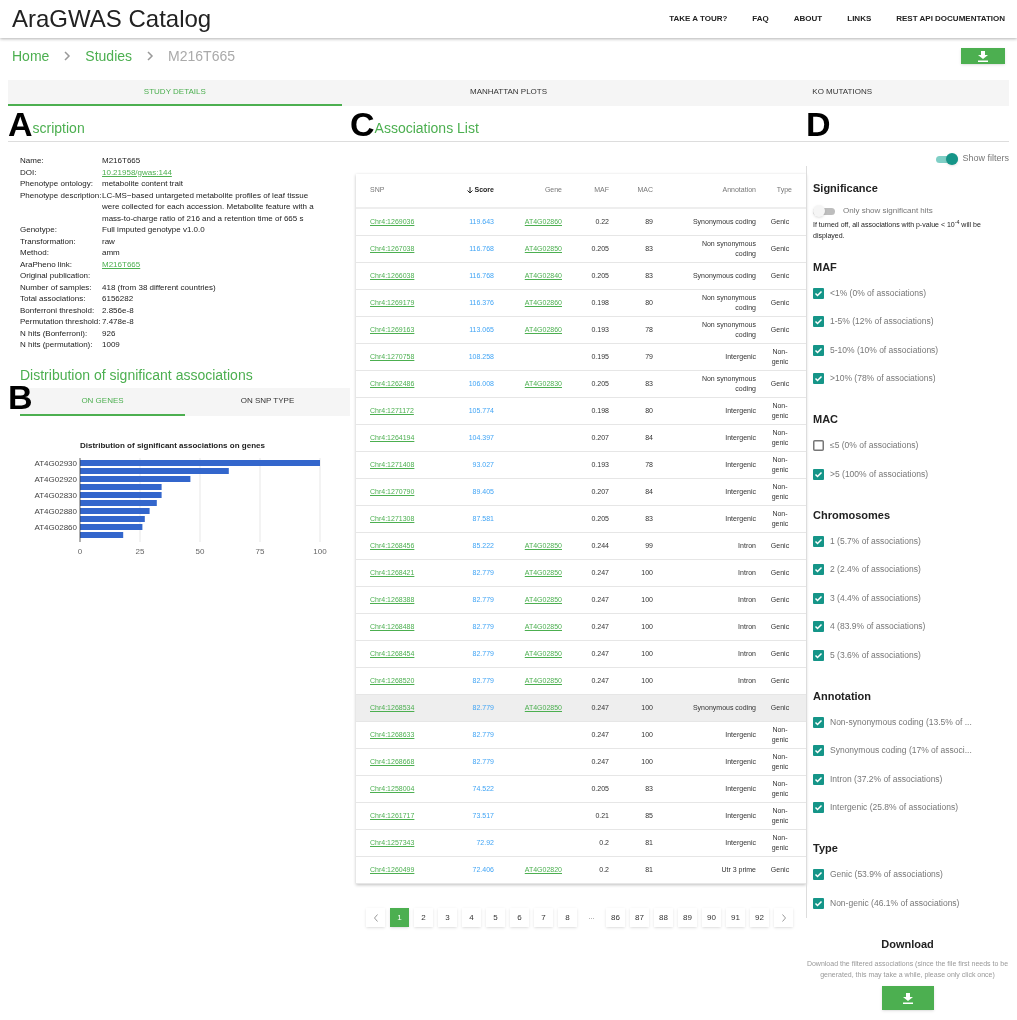  Describe the element at coordinates (846, 188) in the screenshot. I see `filter-group-title: Significance` at that location.